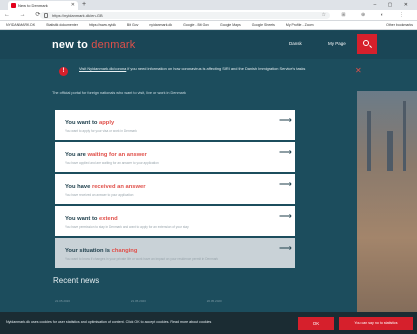 This screenshot has width=417, height=334. Describe the element at coordinates (300, 25) in the screenshot. I see `bookmark-item: My Profile - Zoom` at that location.